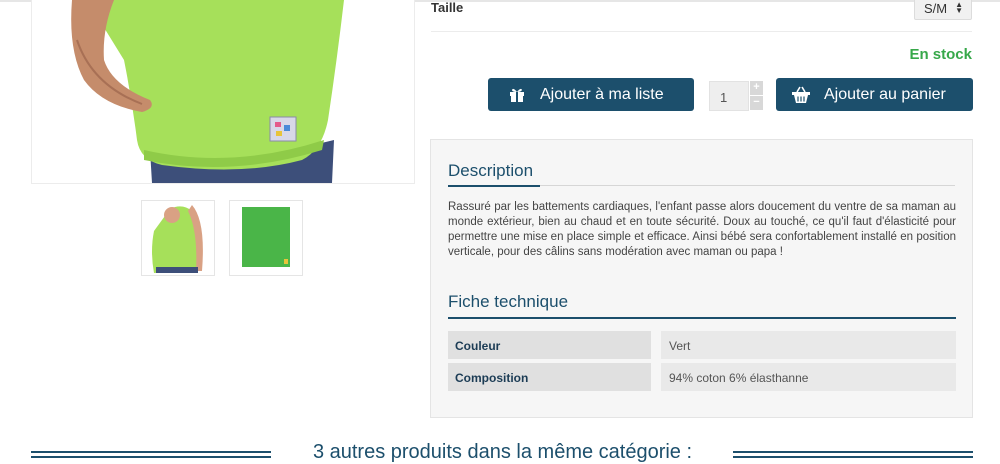  I want to click on spec-row: Composition 94% coton 6% élasthanne, so click(702, 377).